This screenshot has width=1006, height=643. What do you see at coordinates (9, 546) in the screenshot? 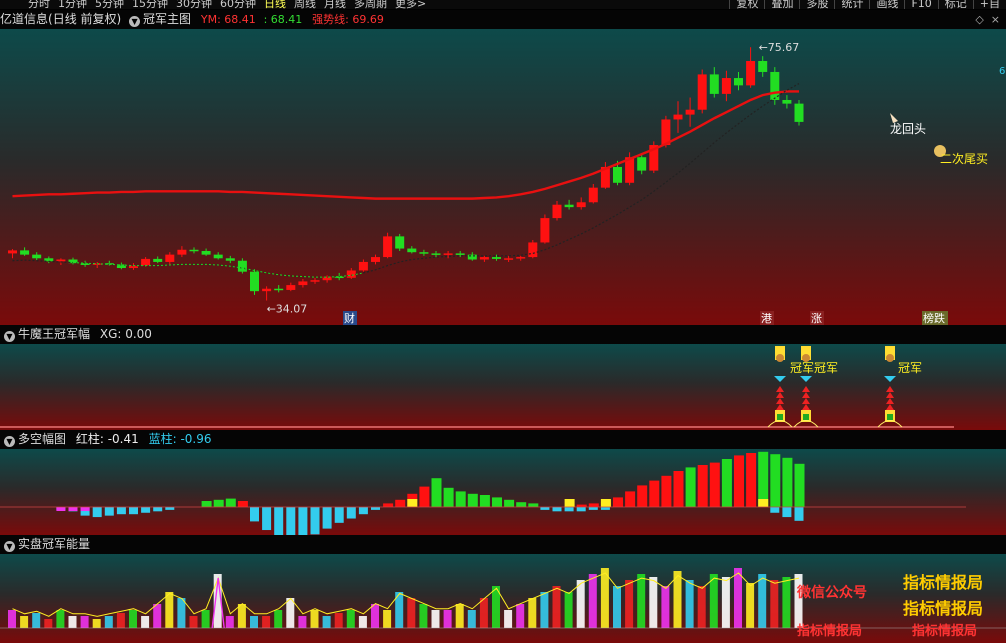
I see `sub3-menu-icon: ▼` at bounding box center [9, 546].